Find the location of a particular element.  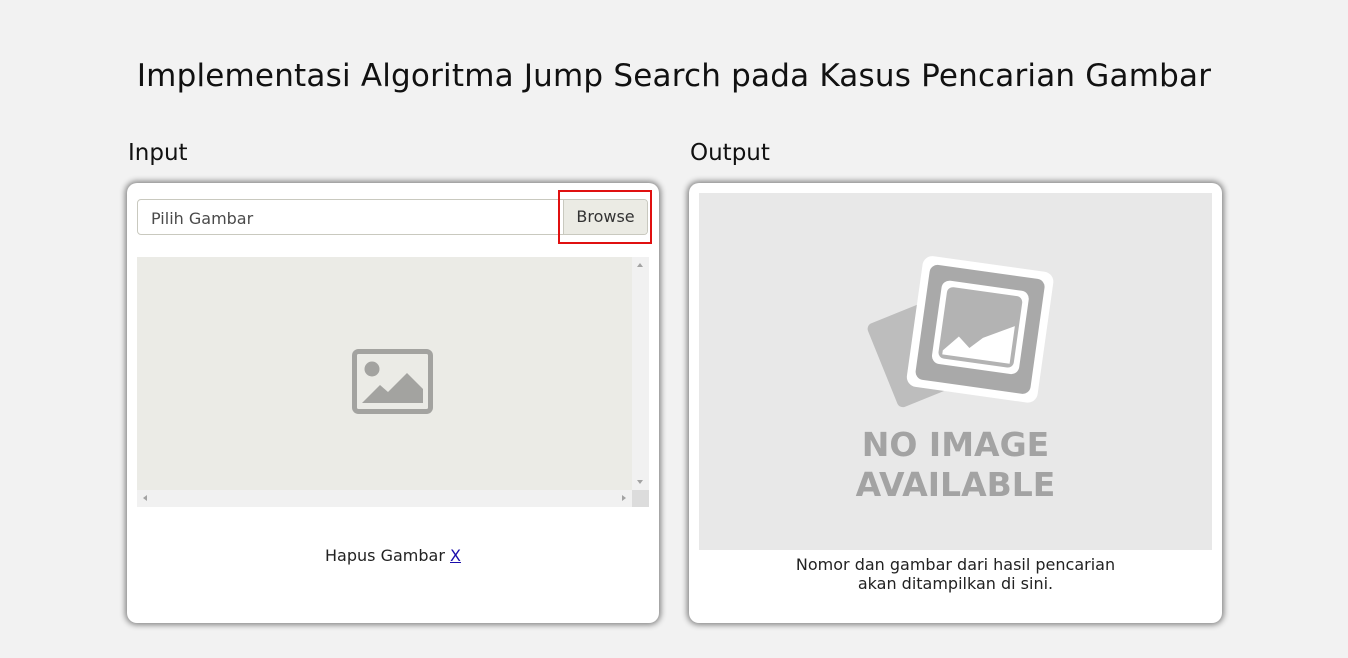

browse-button: Browse is located at coordinates (605, 217).